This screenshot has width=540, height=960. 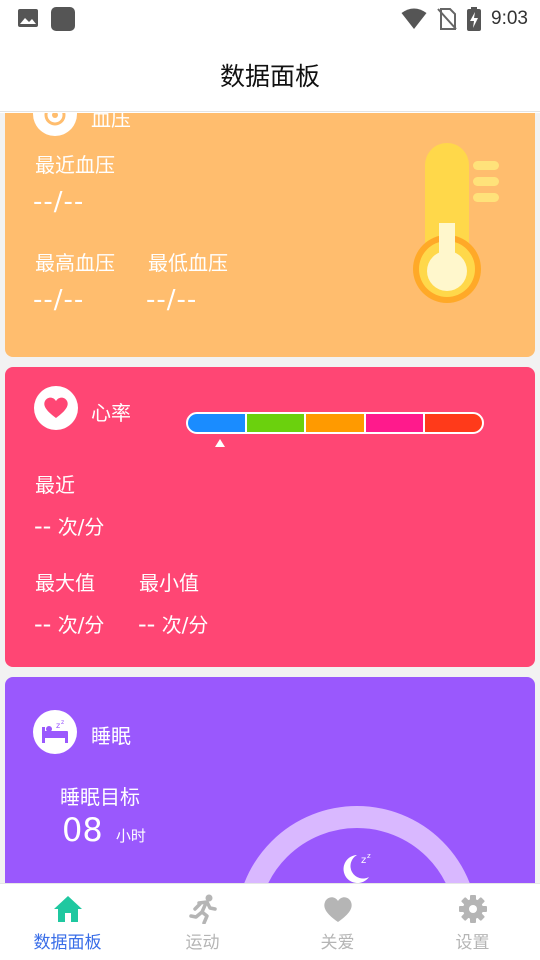 What do you see at coordinates (509, 18) in the screenshot?
I see `clock: 9:03` at bounding box center [509, 18].